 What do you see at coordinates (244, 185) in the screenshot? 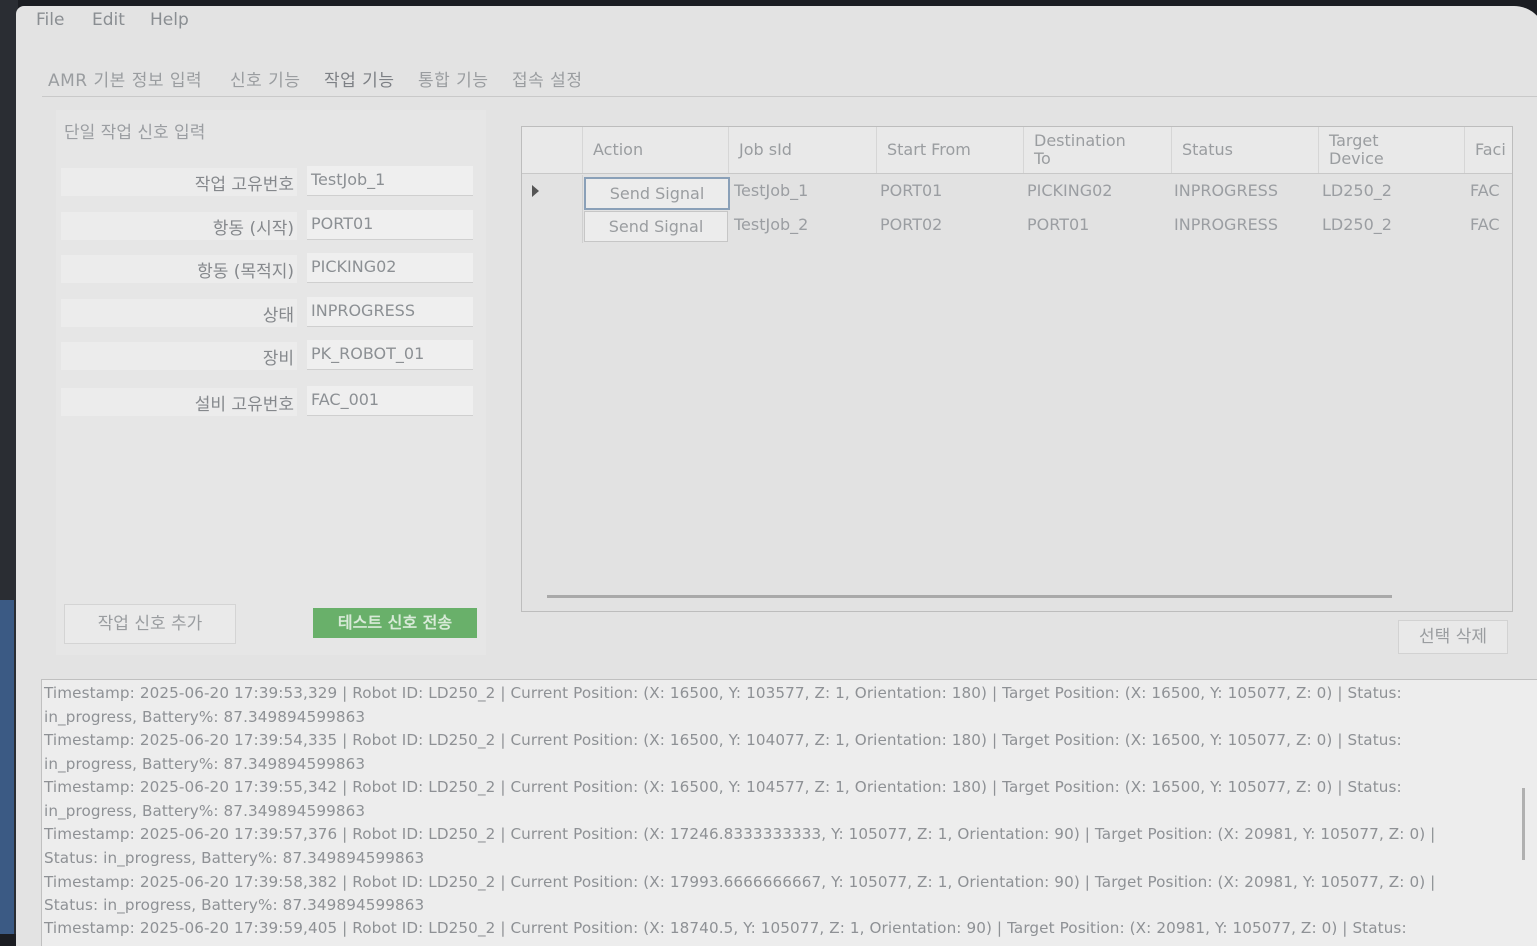
I see `job-id-label: 작업 고유번호` at bounding box center [244, 185].